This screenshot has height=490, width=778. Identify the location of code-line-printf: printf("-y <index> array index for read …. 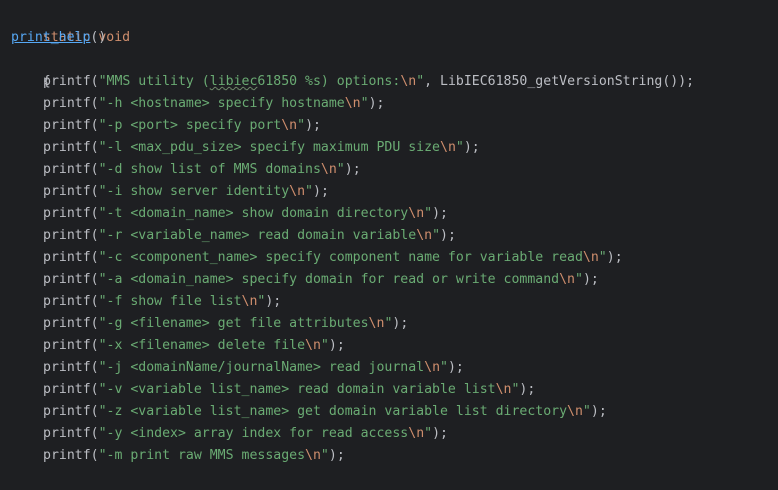
(245, 433).